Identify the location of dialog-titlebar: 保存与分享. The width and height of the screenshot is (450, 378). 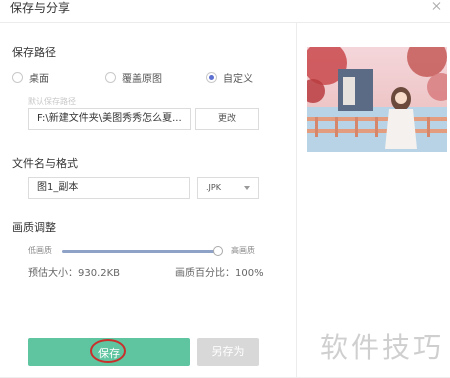
(225, 11).